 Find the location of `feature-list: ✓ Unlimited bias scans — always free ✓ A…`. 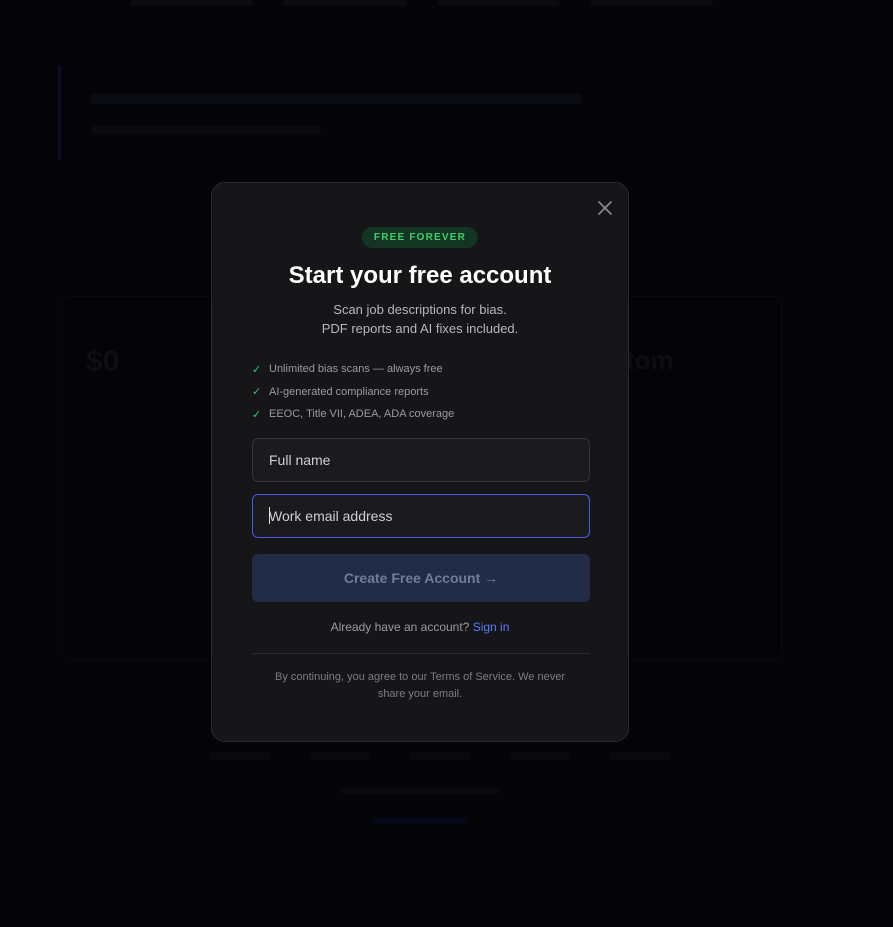

feature-list: ✓ Unlimited bias scans — always free ✓ A… is located at coordinates (353, 392).